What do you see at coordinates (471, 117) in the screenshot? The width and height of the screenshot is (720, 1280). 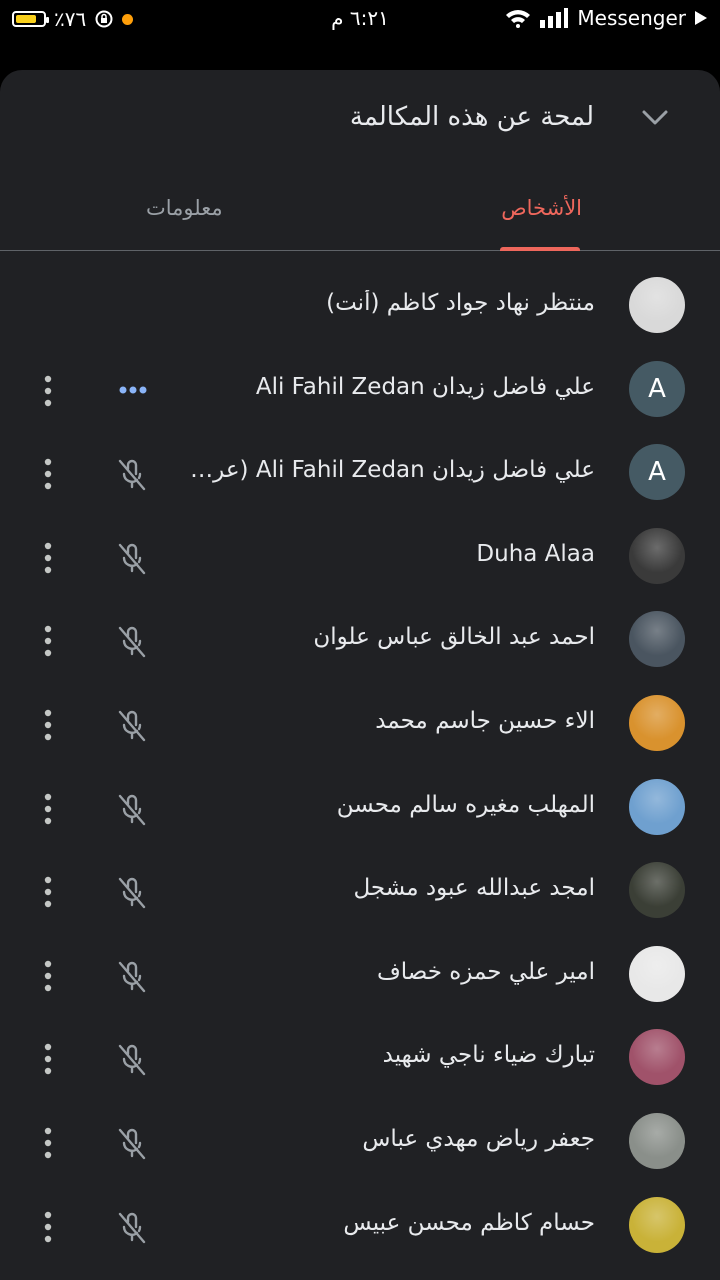 I see `page-title: لمحة عن هذه المكالمة` at bounding box center [471, 117].